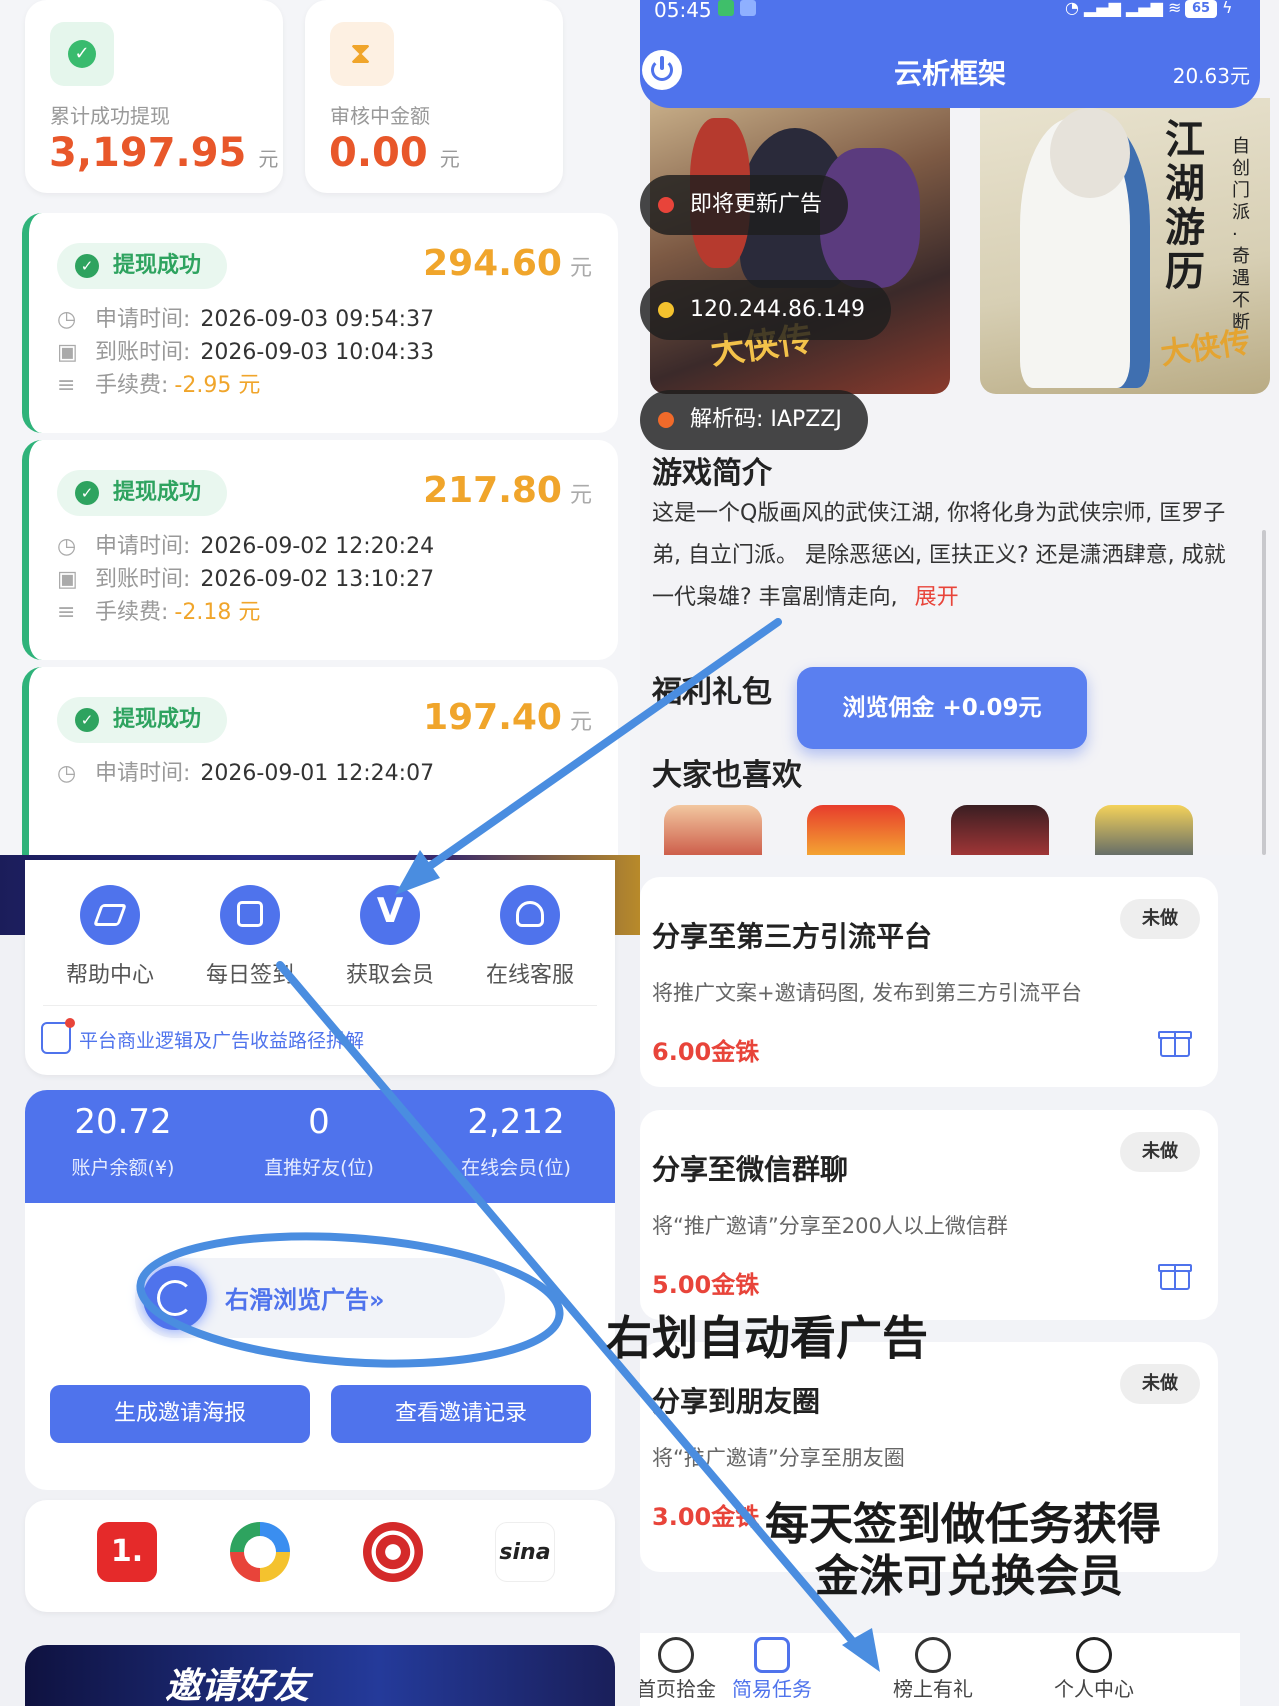 This screenshot has height=1706, width=1279. I want to click on annotation-swipe: 右划自动看广告, so click(767, 1338).